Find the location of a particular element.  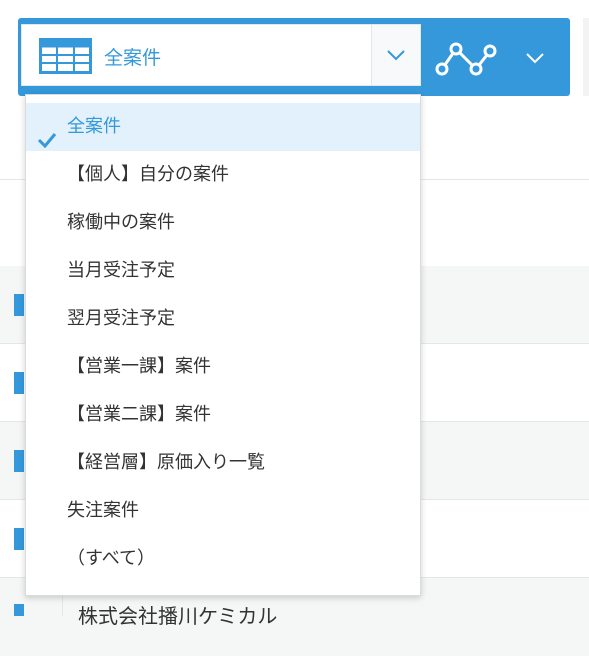

view-option-label: 稼働中の案件 is located at coordinates (121, 222).